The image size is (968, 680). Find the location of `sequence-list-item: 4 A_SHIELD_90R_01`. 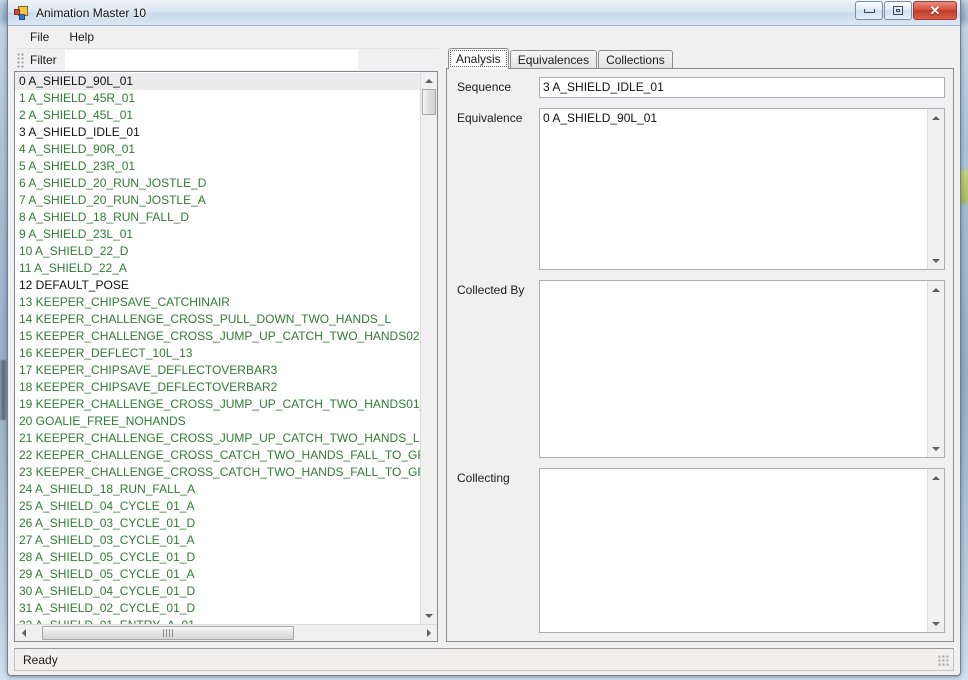

sequence-list-item: 4 A_SHIELD_90R_01 is located at coordinates (217, 149).